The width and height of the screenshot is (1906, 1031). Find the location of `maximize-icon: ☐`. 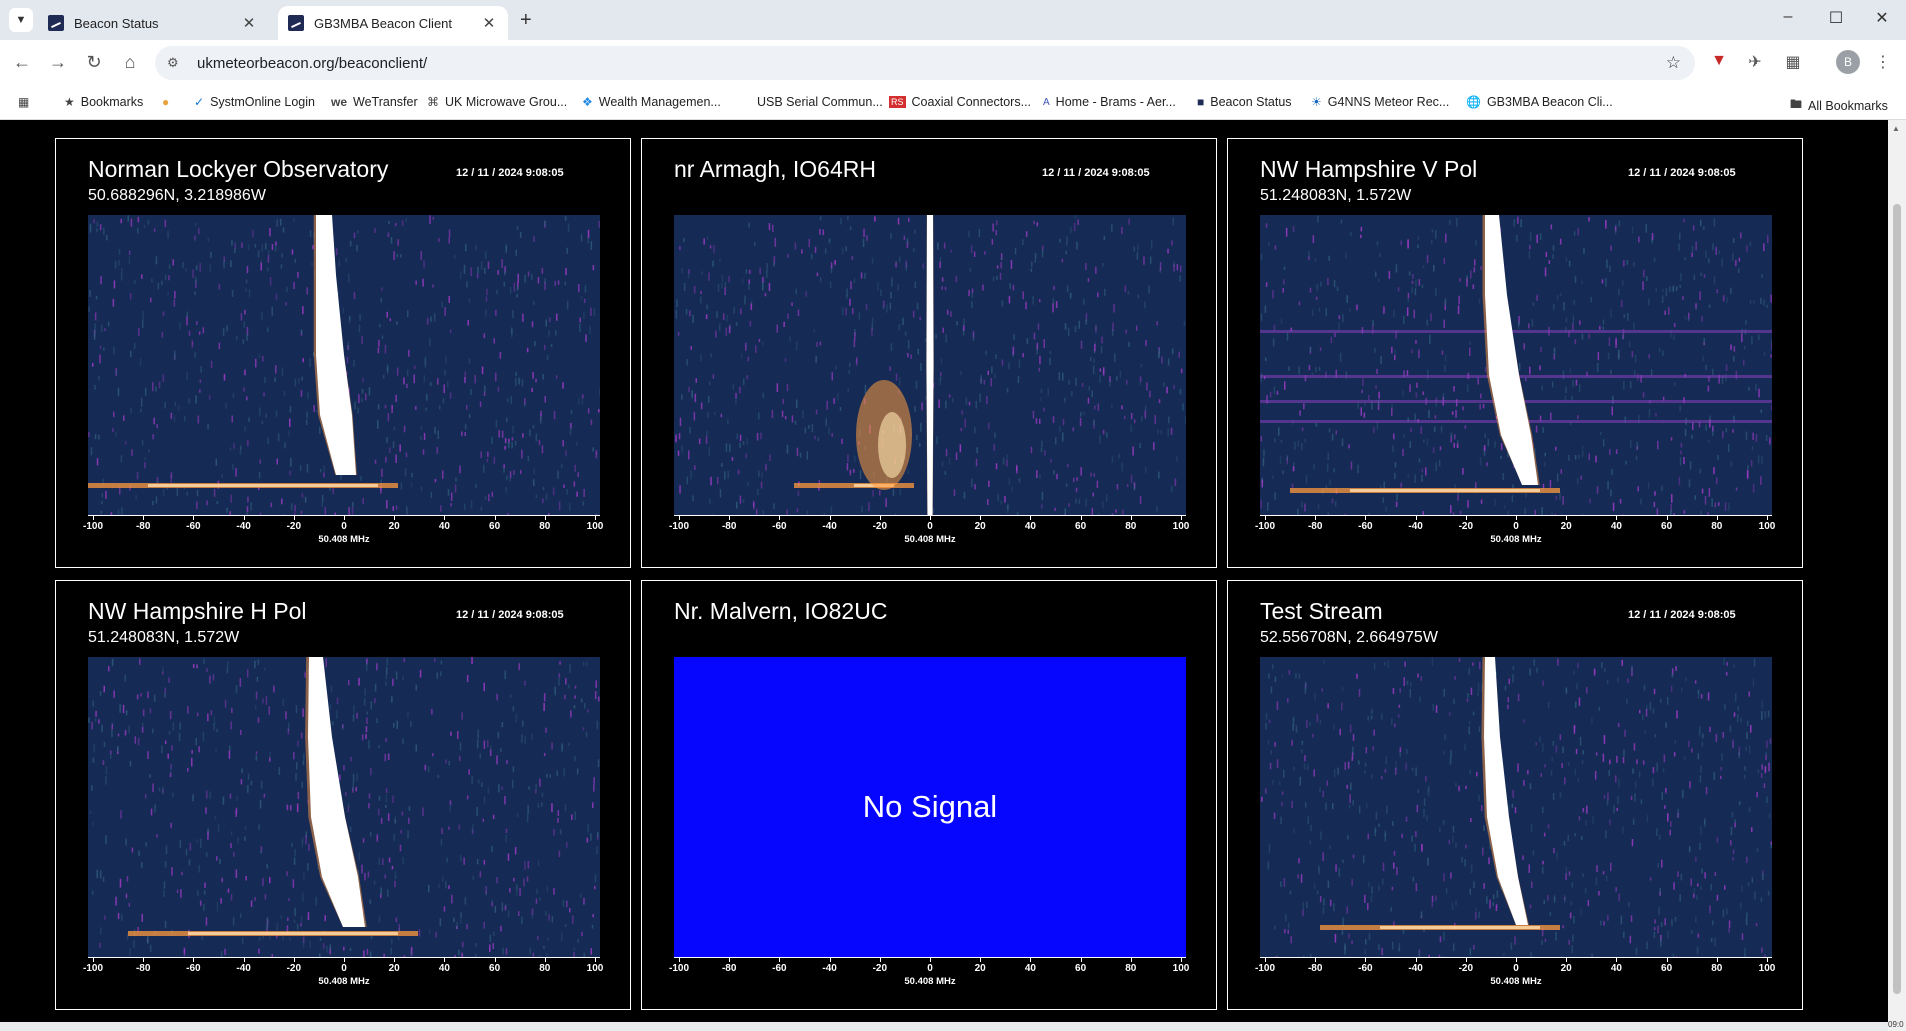

maximize-icon: ☐ is located at coordinates (1836, 18).